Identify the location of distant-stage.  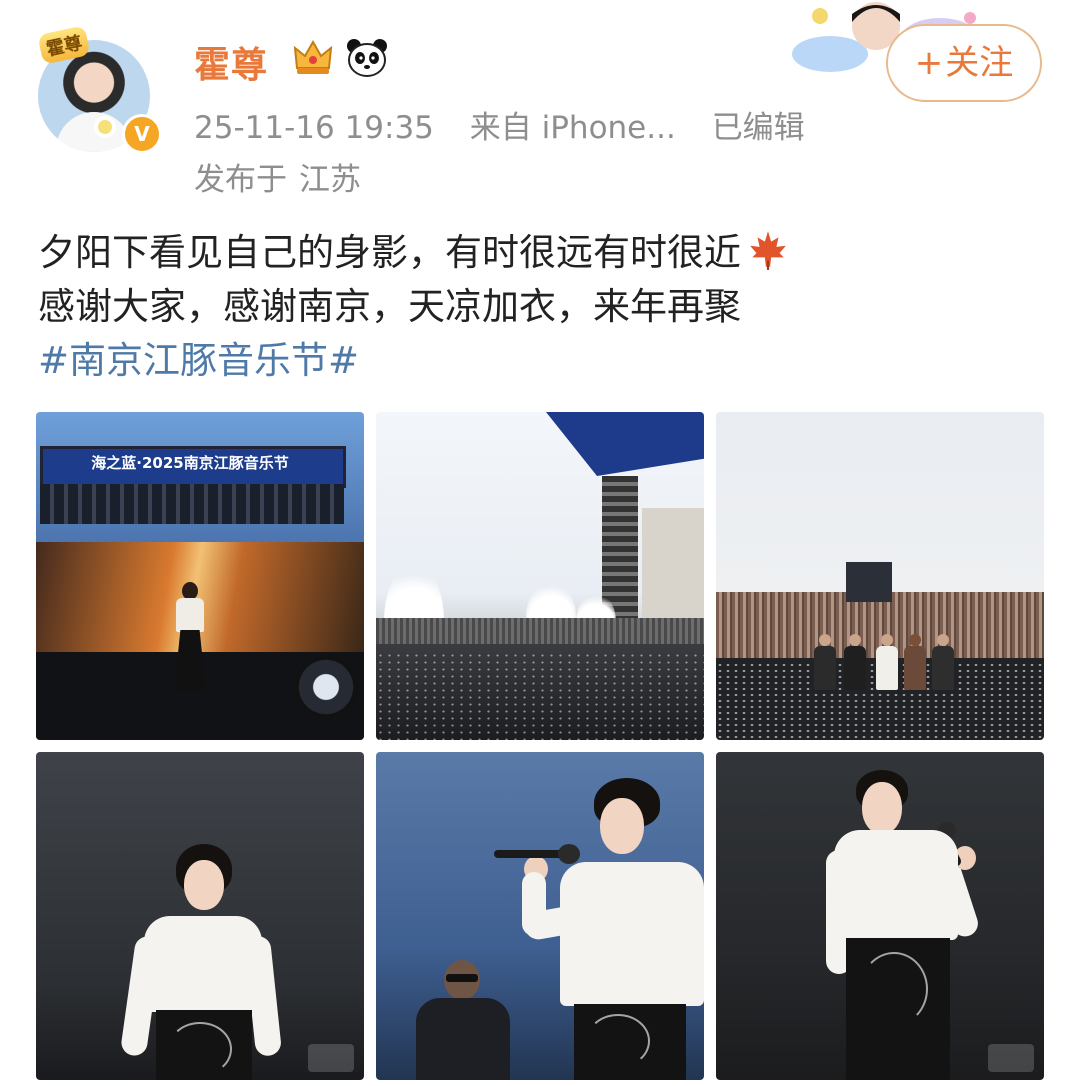
(869, 582).